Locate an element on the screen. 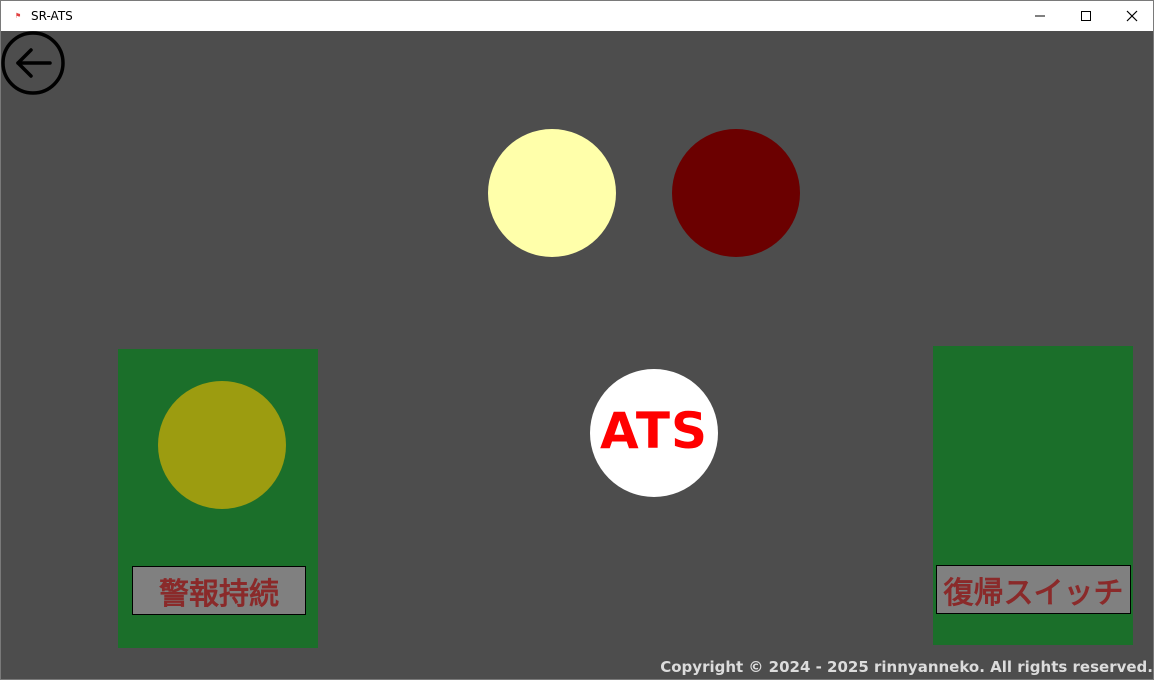 This screenshot has width=1154, height=680. minimize-icon is located at coordinates (1040, 16).